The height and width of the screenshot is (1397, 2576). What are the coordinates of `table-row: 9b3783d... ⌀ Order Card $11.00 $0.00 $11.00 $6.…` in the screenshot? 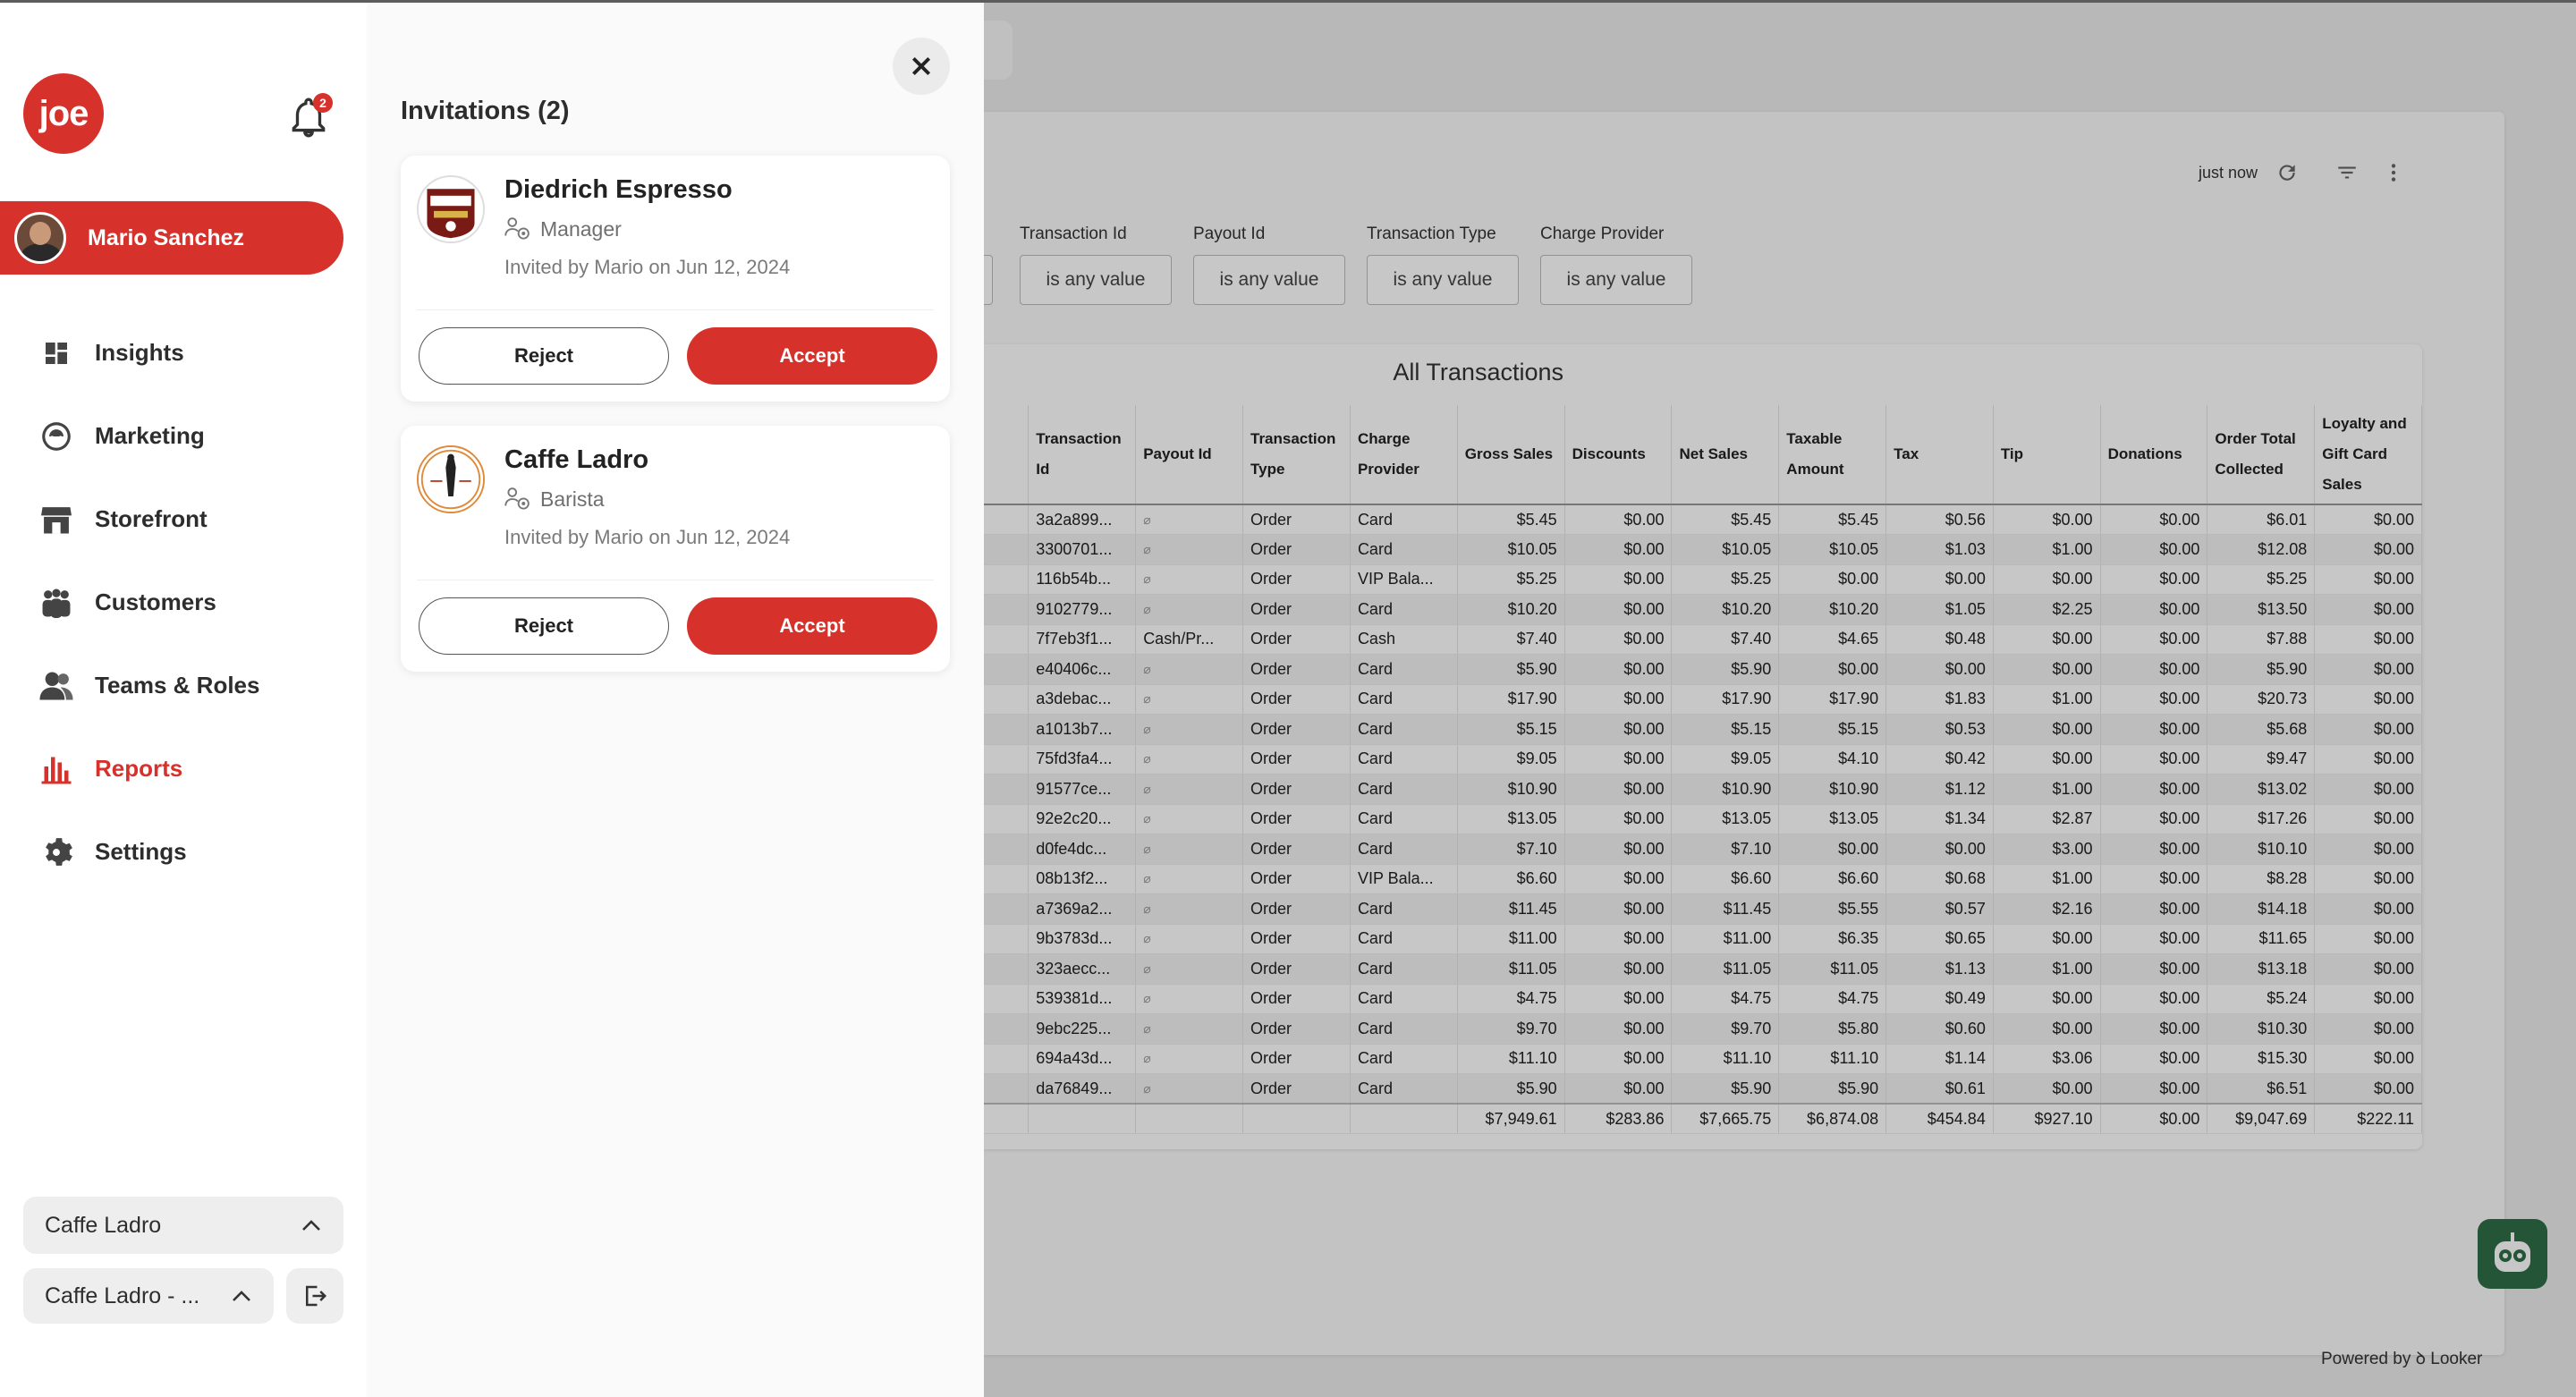 It's located at (1703, 939).